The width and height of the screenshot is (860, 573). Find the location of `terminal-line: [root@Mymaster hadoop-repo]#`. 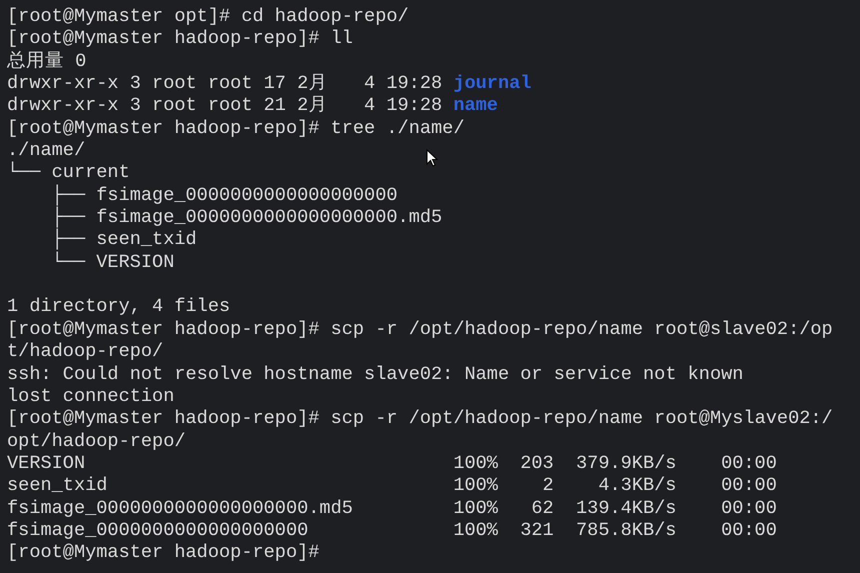

terminal-line: [root@Mymaster hadoop-repo]# is located at coordinates (163, 553).